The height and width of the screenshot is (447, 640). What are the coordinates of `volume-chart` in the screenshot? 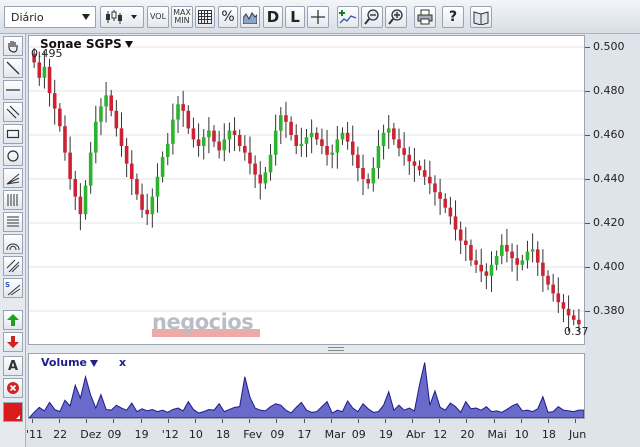 It's located at (306, 386).